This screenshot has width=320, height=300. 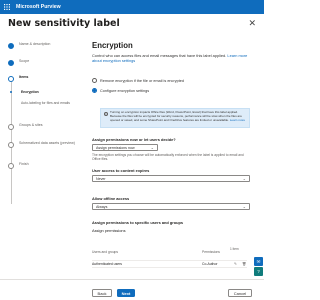 What do you see at coordinates (102, 293) in the screenshot?
I see `back-button: Back` at bounding box center [102, 293].